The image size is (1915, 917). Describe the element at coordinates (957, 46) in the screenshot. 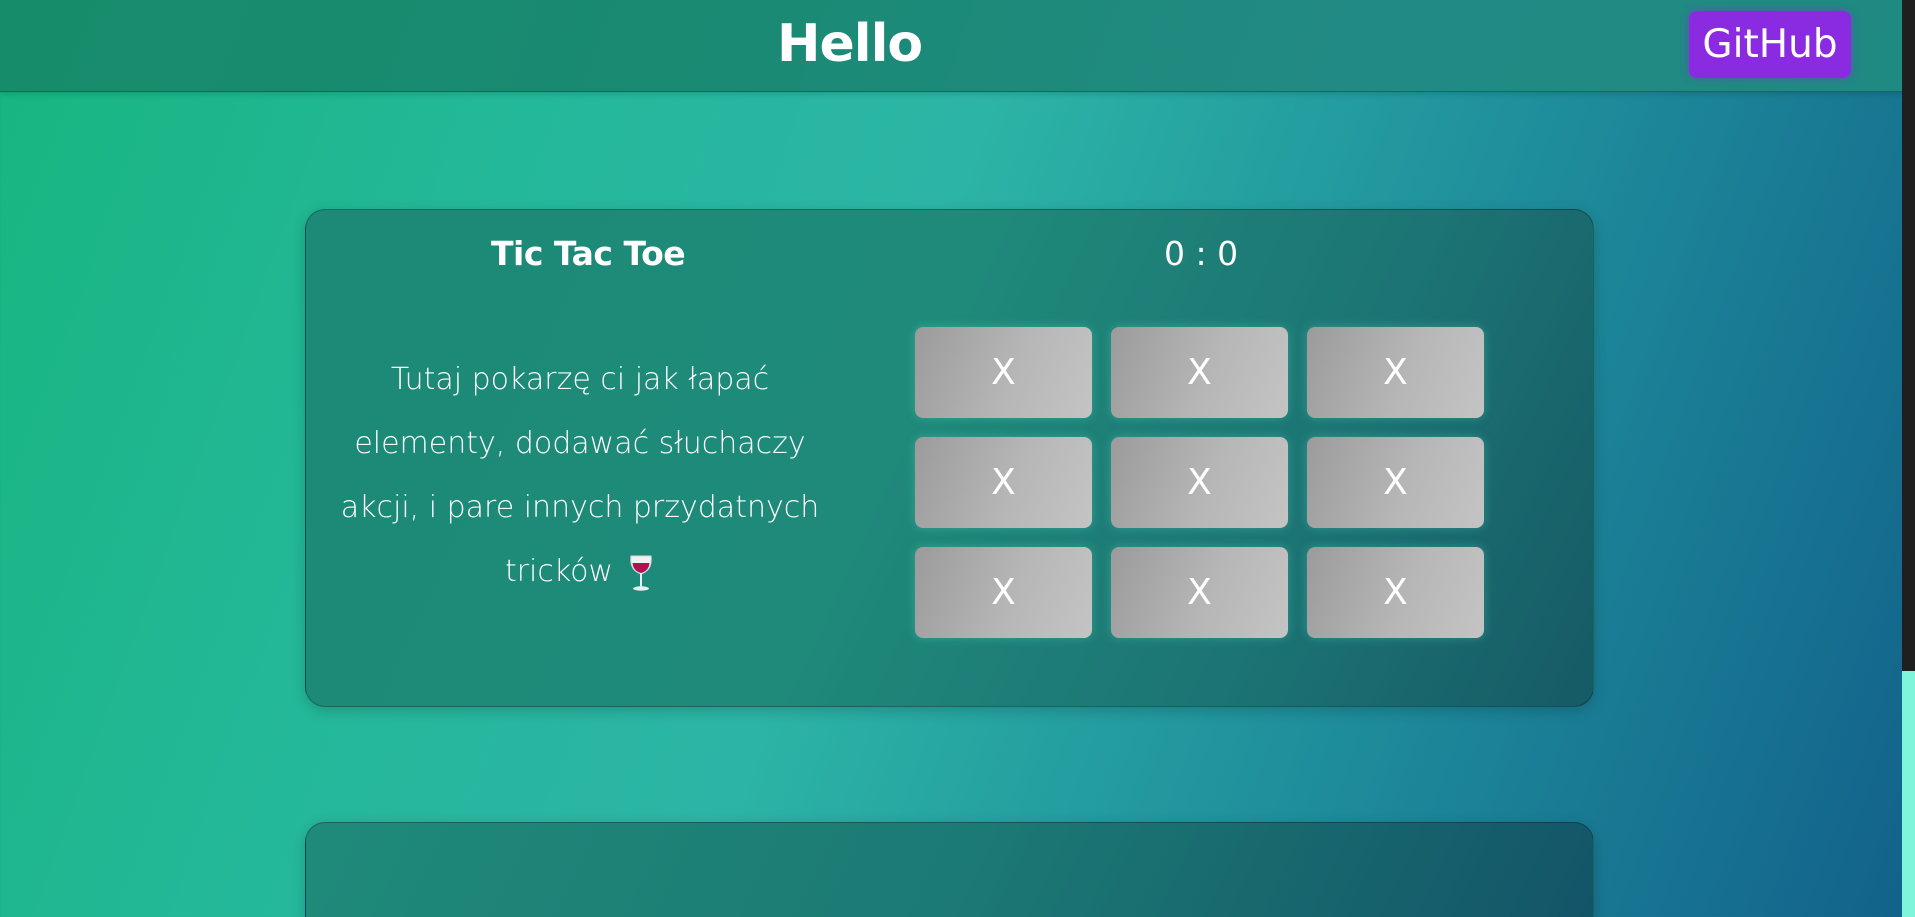

I see `top-bar: Hello GitHub` at that location.